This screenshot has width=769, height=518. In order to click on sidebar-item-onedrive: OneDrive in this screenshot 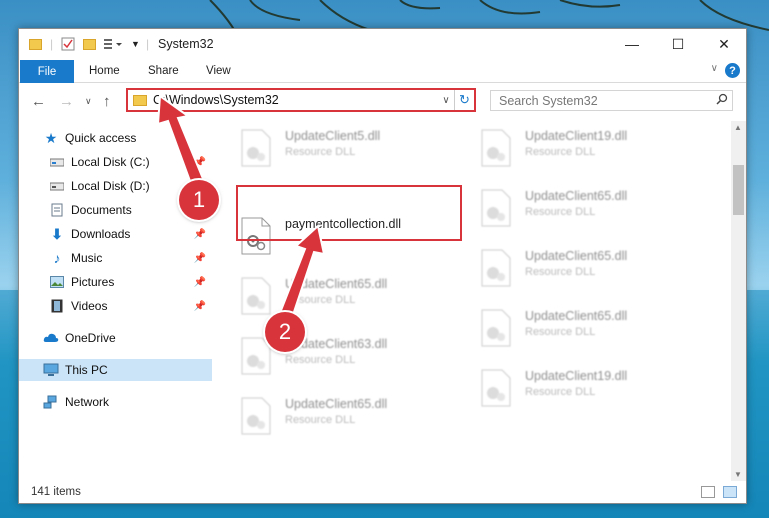, I will do `click(115, 338)`.